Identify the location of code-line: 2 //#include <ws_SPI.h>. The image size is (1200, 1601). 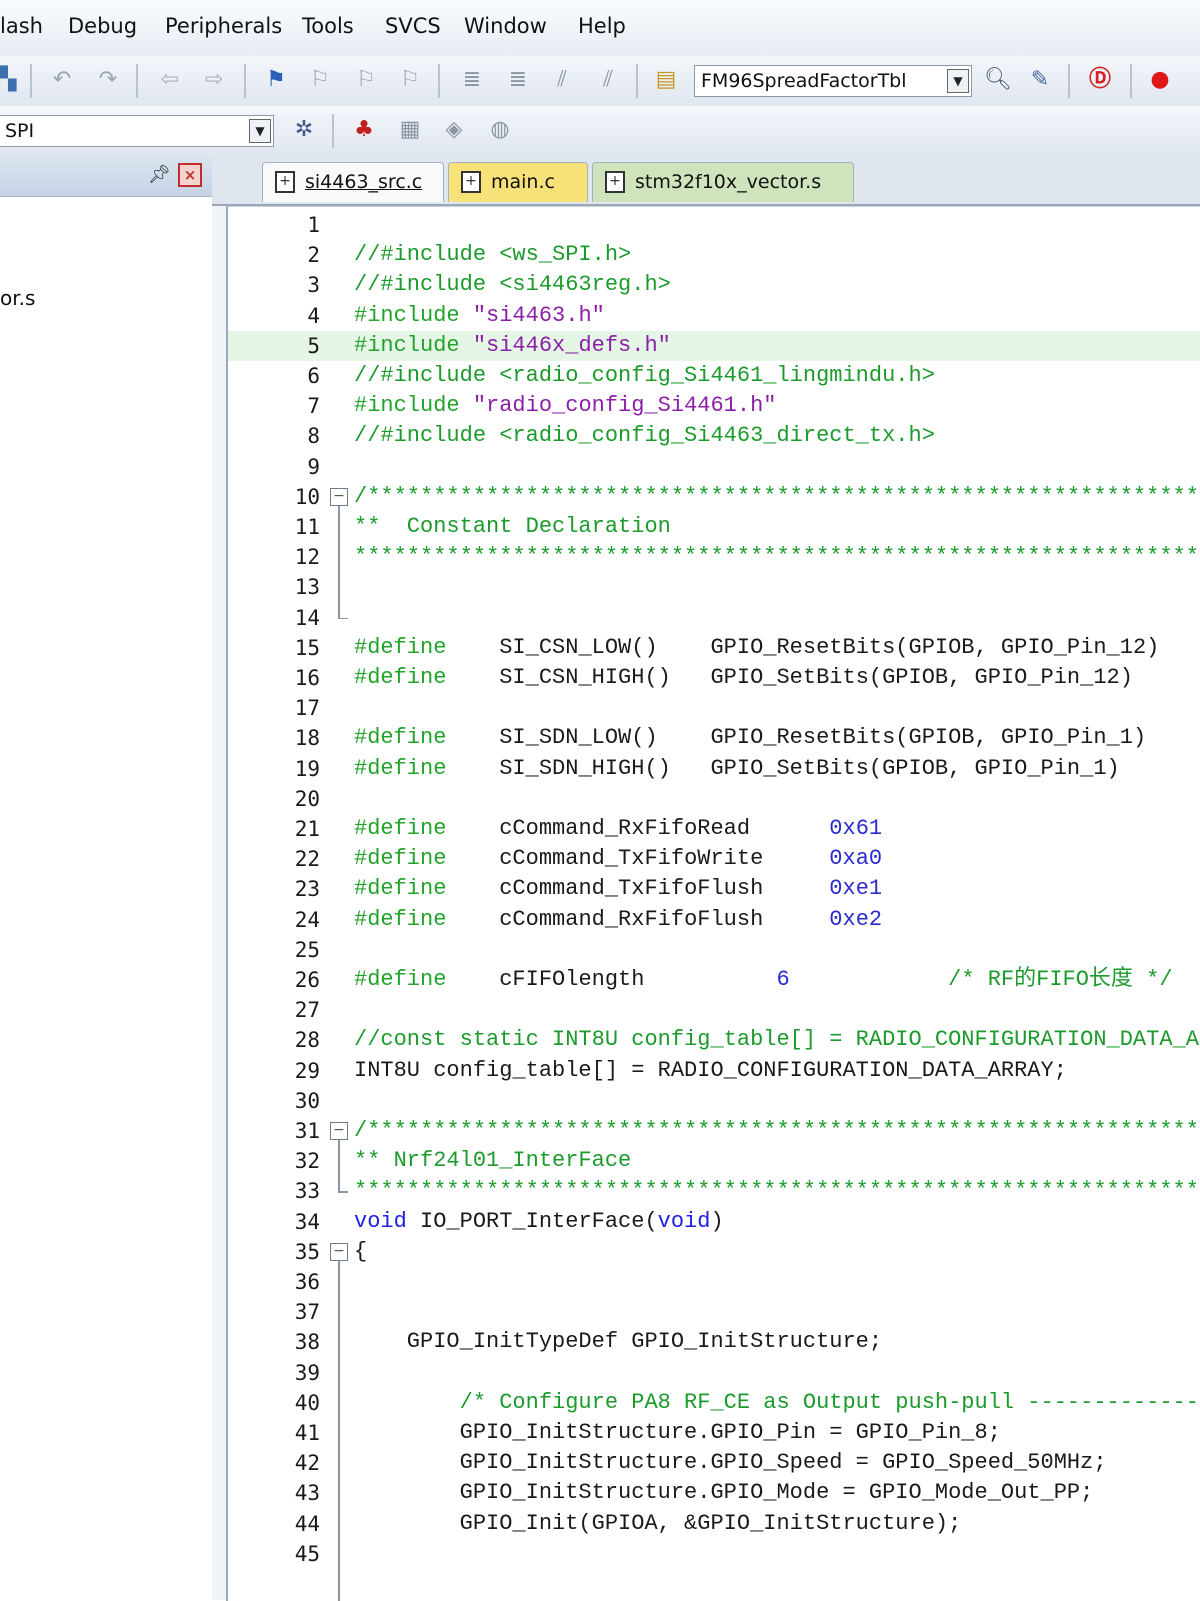
(714, 255).